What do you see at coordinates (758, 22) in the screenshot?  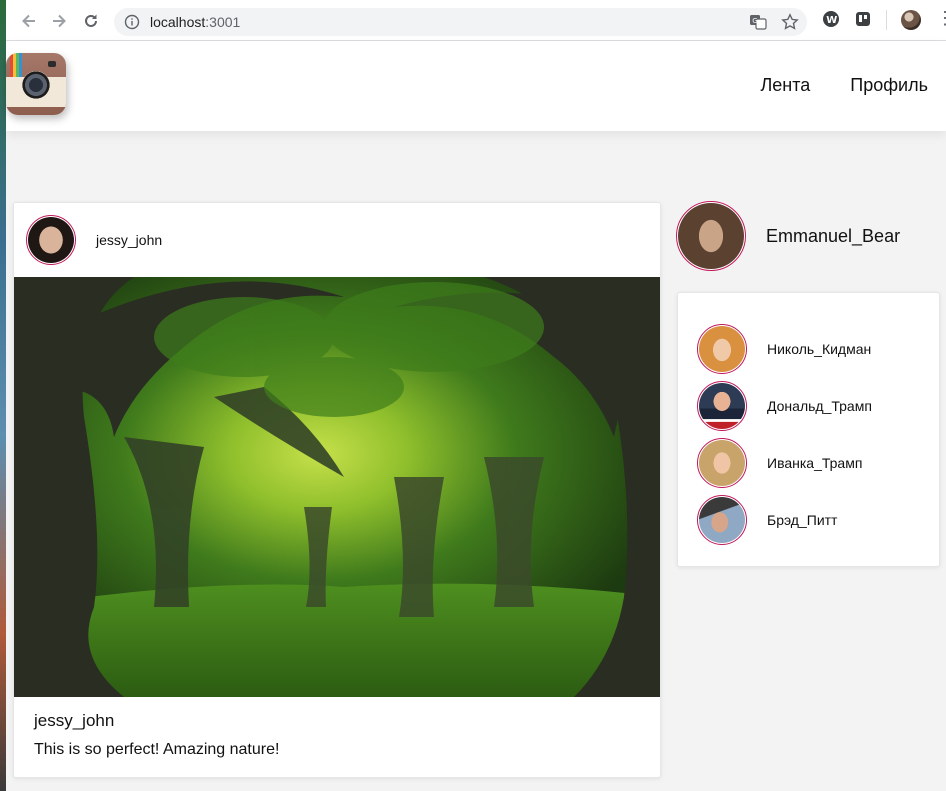 I see `translate-icon: G` at bounding box center [758, 22].